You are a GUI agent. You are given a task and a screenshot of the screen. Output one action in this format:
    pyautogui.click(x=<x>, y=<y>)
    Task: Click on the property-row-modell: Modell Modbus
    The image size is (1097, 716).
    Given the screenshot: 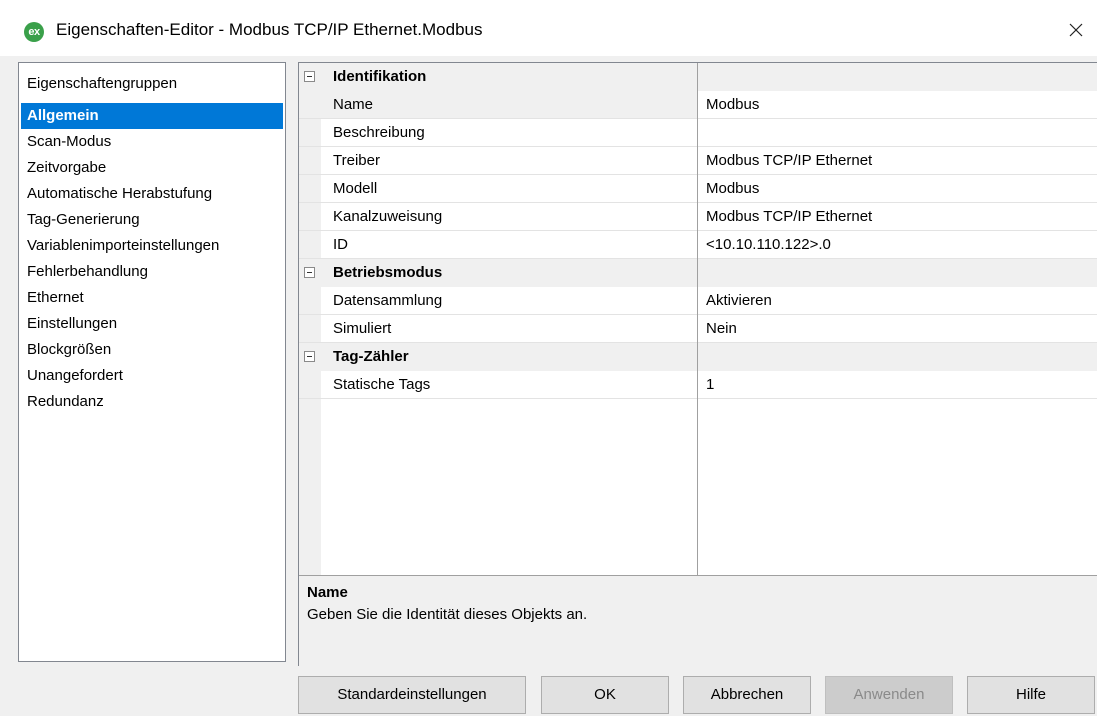 What is the action you would take?
    pyautogui.click(x=698, y=189)
    